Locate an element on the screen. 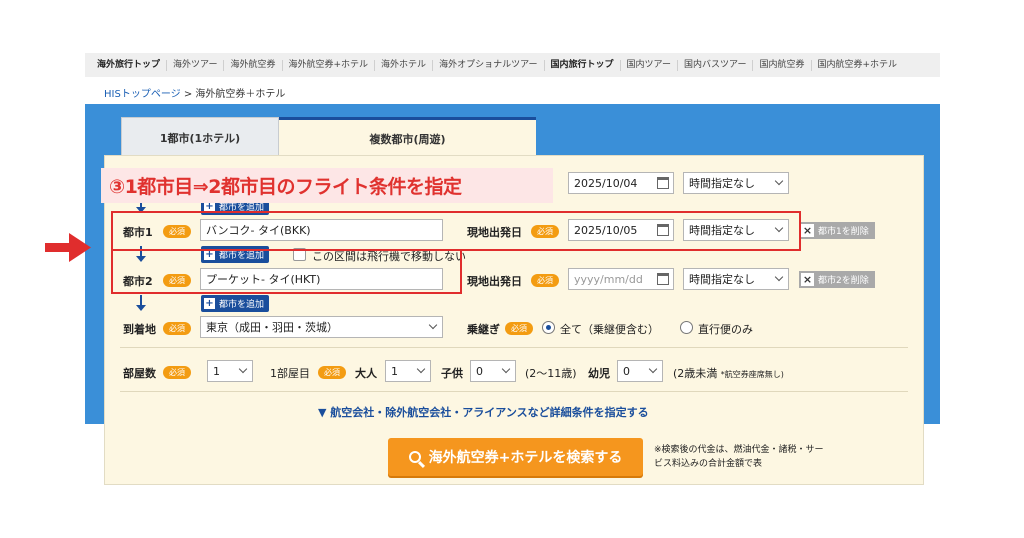 The image size is (1024, 538). city2-time-value: 時間指定なし is located at coordinates (722, 279).